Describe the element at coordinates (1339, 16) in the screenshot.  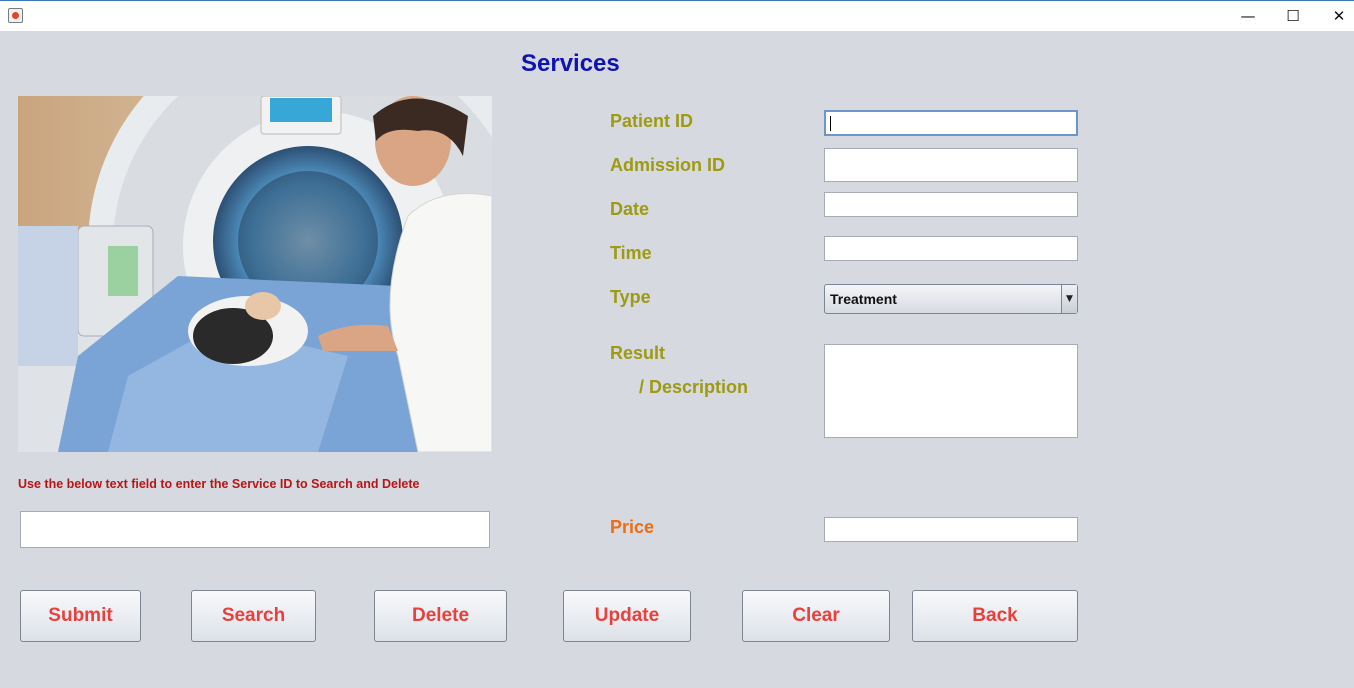
I see `close-icon: ✕` at that location.